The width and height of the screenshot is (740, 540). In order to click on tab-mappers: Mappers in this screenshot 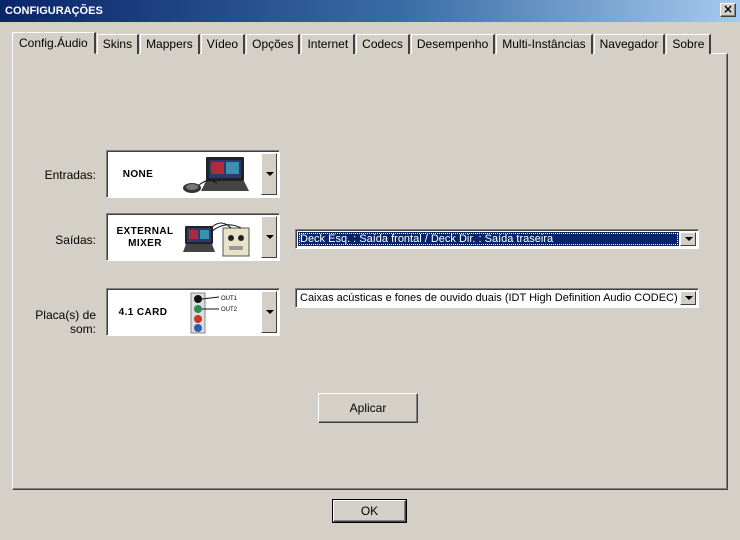, I will do `click(170, 44)`.